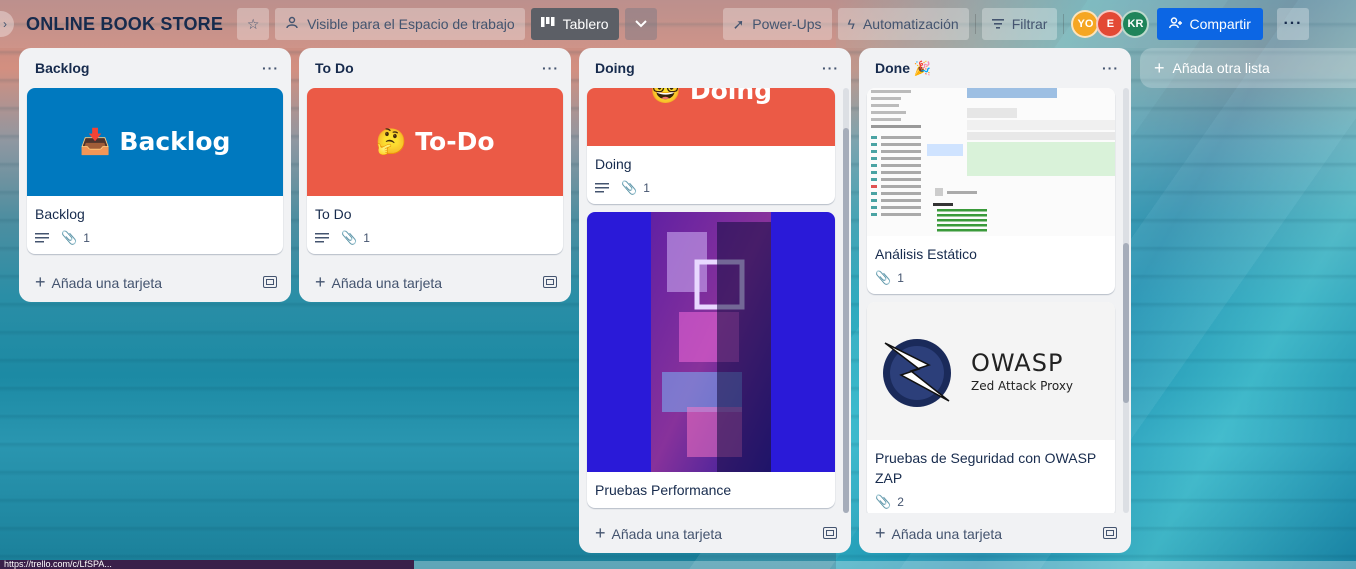 This screenshot has height=569, width=1356. What do you see at coordinates (155, 142) in the screenshot?
I see `card-cover: 📥 Backlog` at bounding box center [155, 142].